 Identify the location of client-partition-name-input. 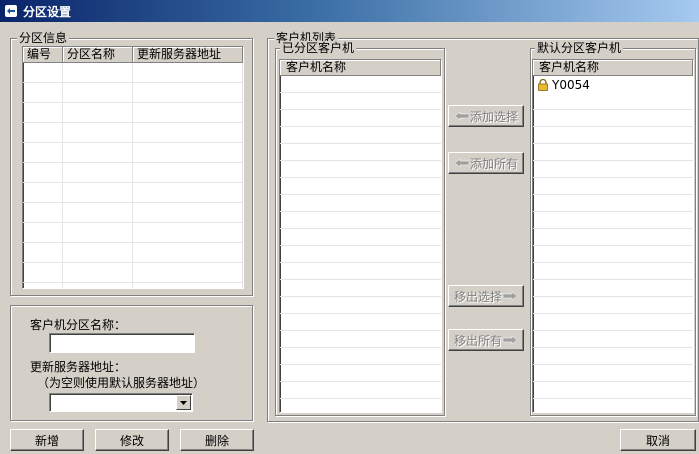
(122, 343).